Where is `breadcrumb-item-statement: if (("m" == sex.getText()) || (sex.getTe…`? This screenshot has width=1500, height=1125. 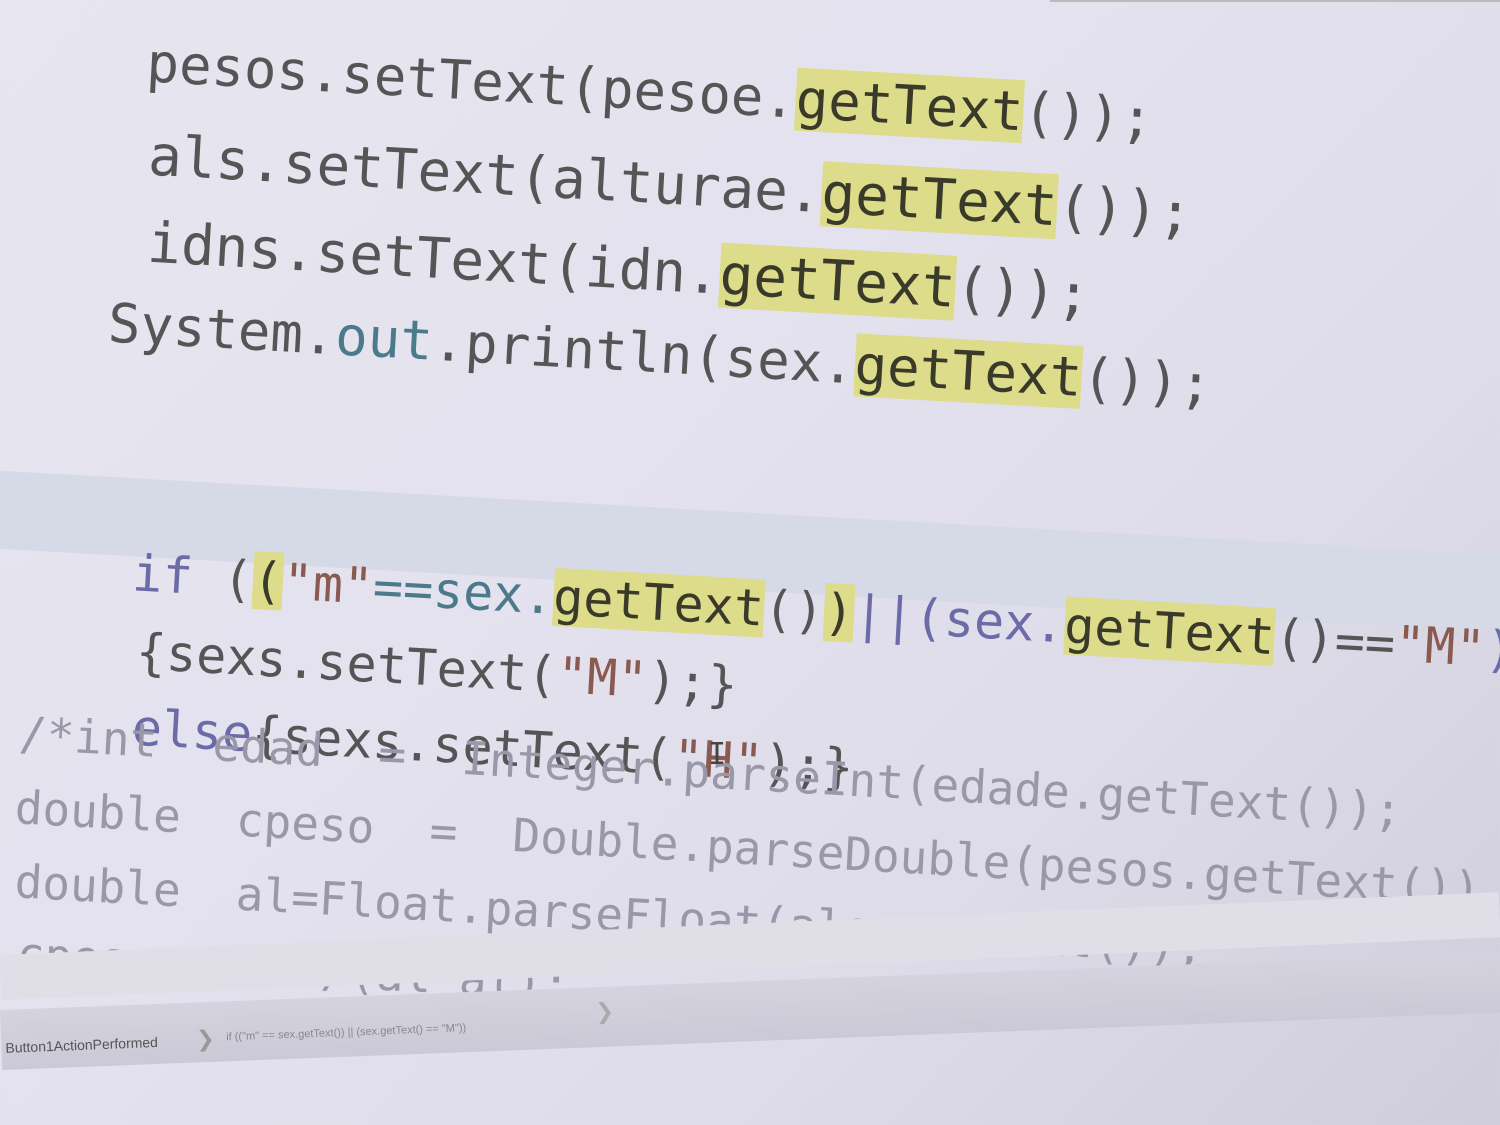 breadcrumb-item-statement: if (("m" == sex.getText()) || (sex.getTe… is located at coordinates (346, 1032).